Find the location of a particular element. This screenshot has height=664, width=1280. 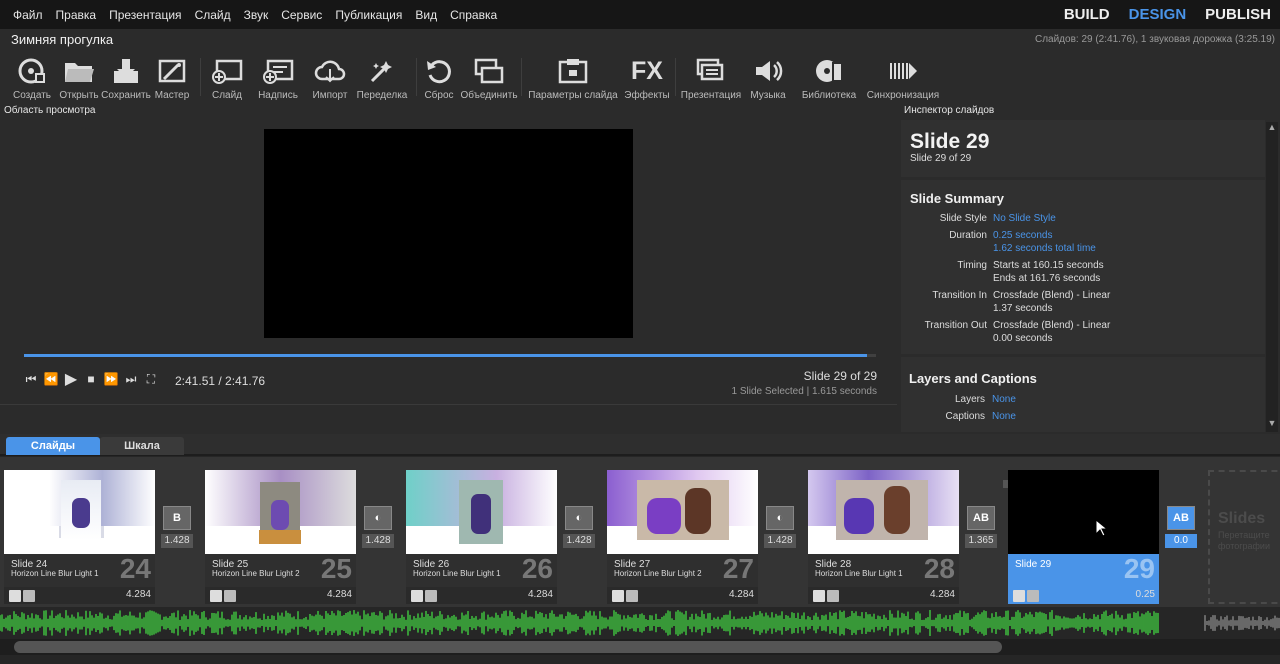

slide-options-button: Параметры слайда is located at coordinates (573, 78).